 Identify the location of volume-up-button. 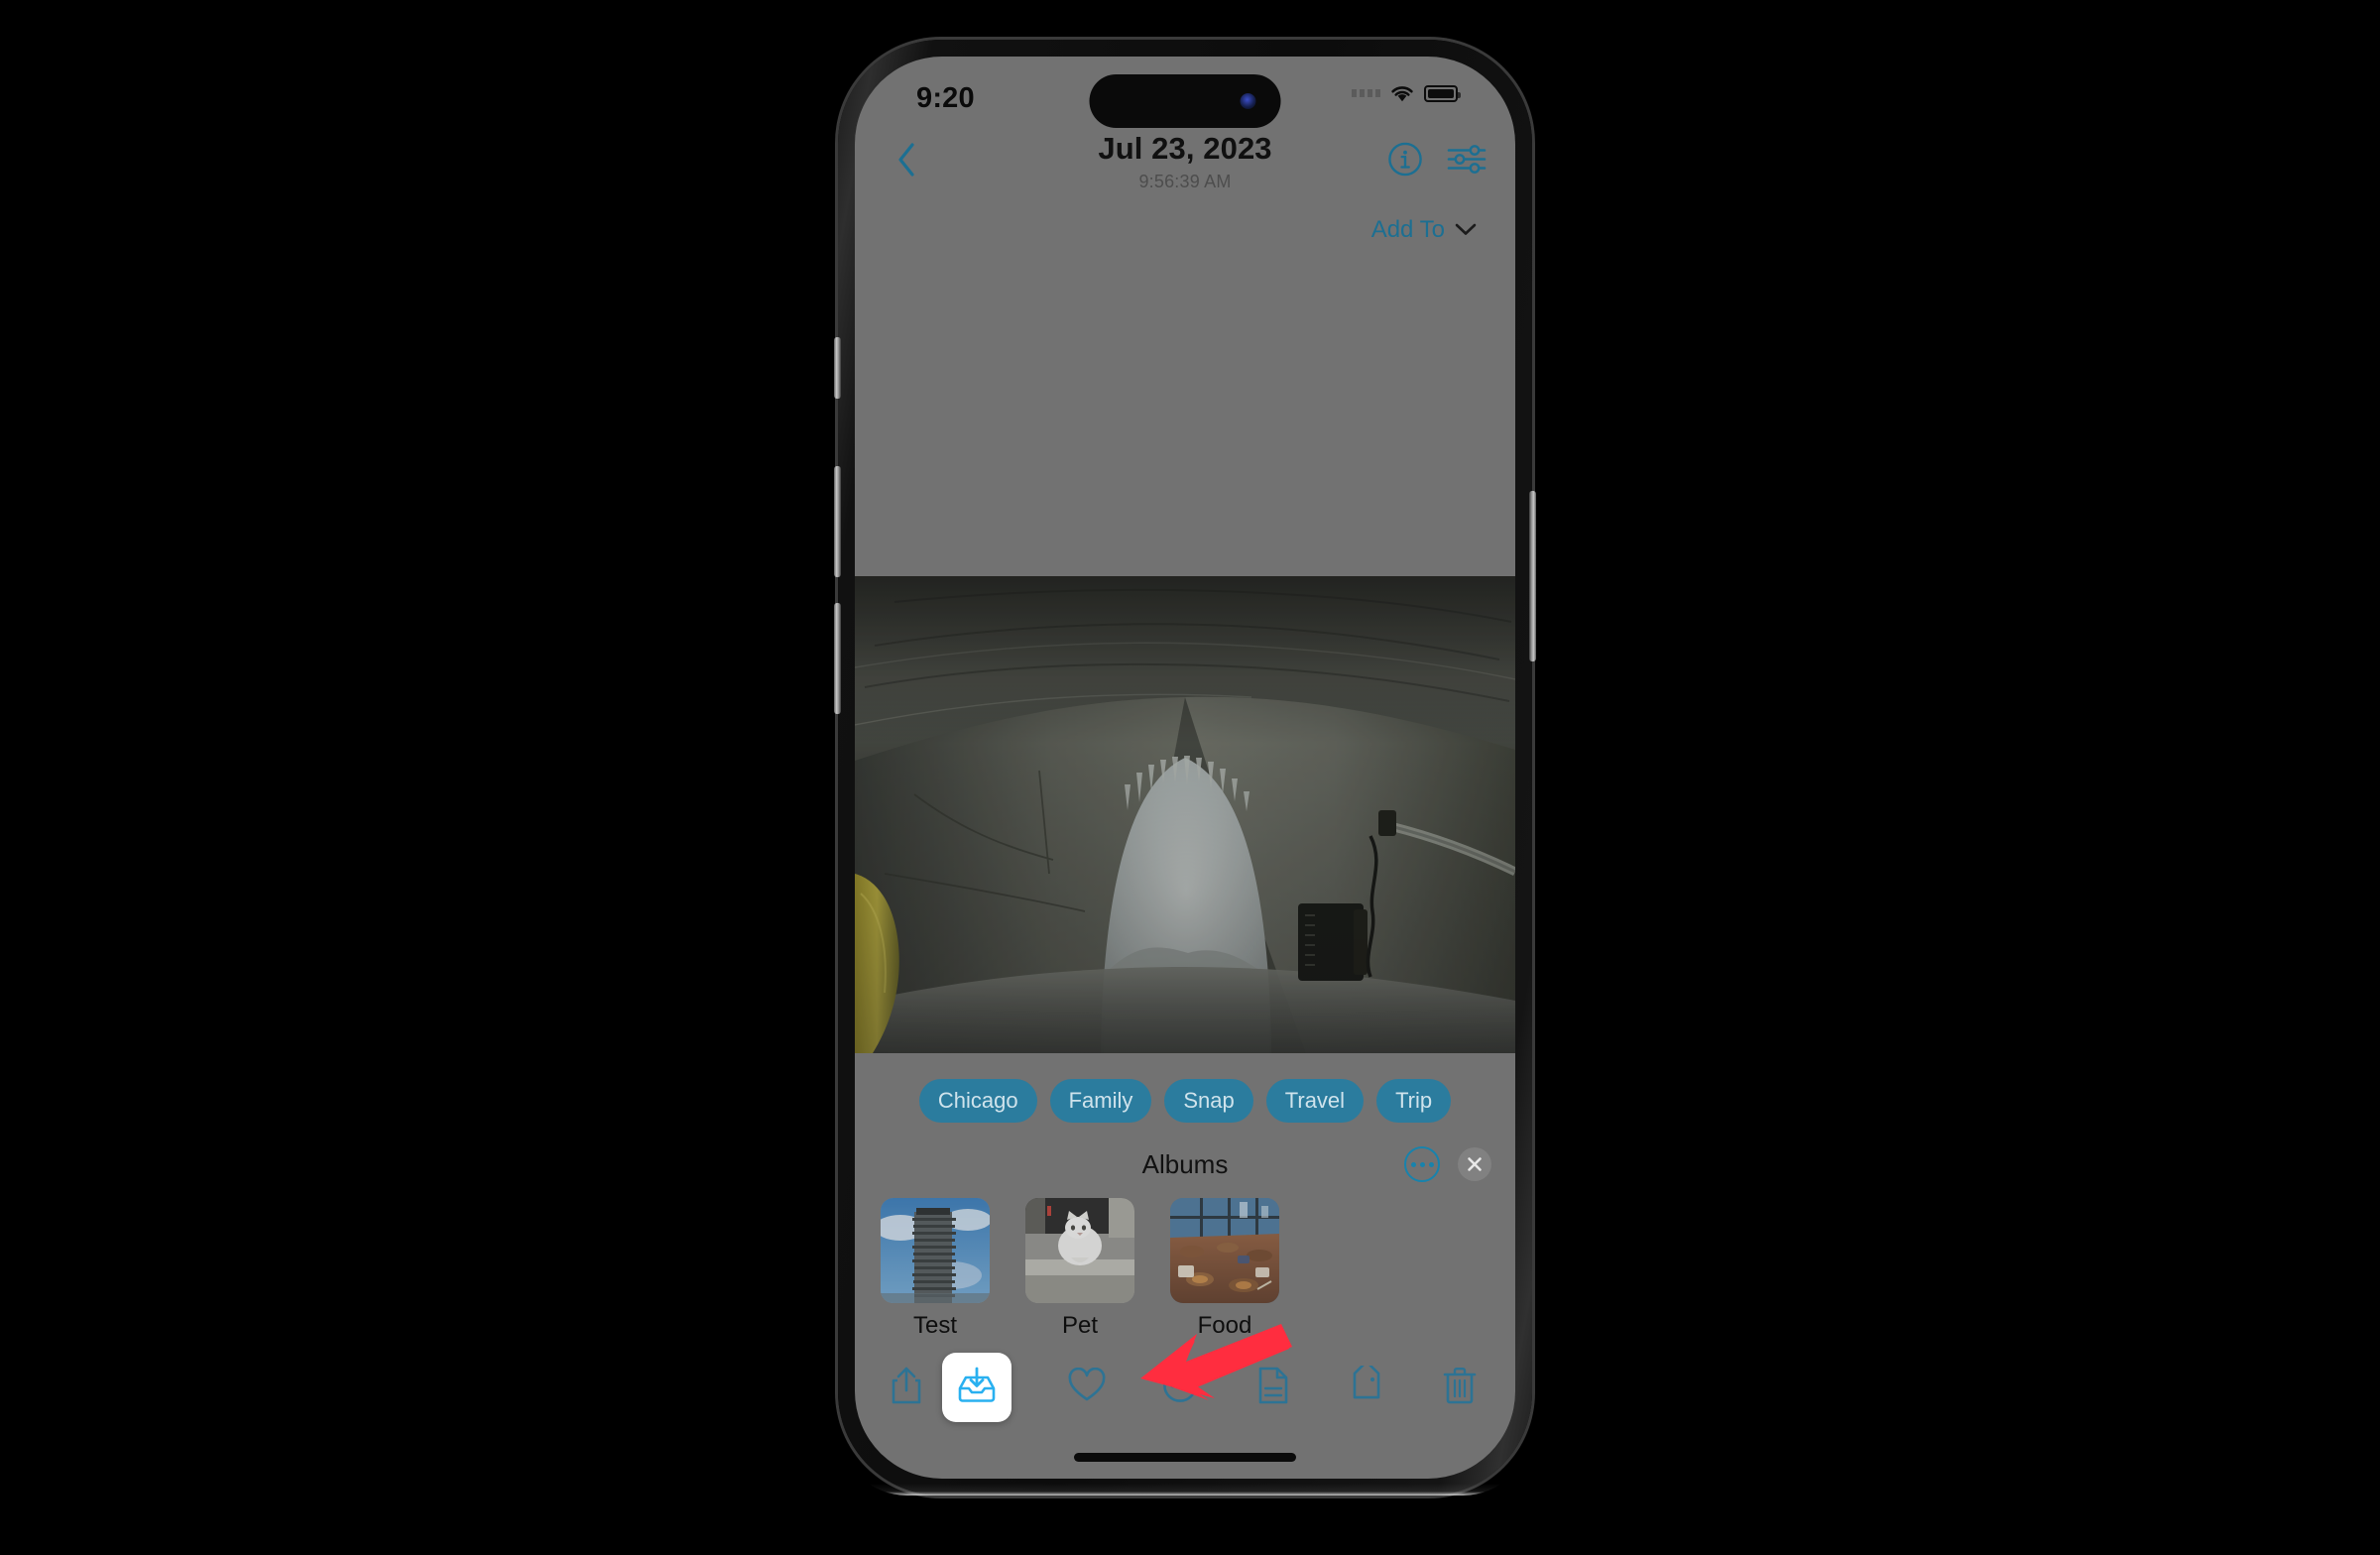
(837, 521).